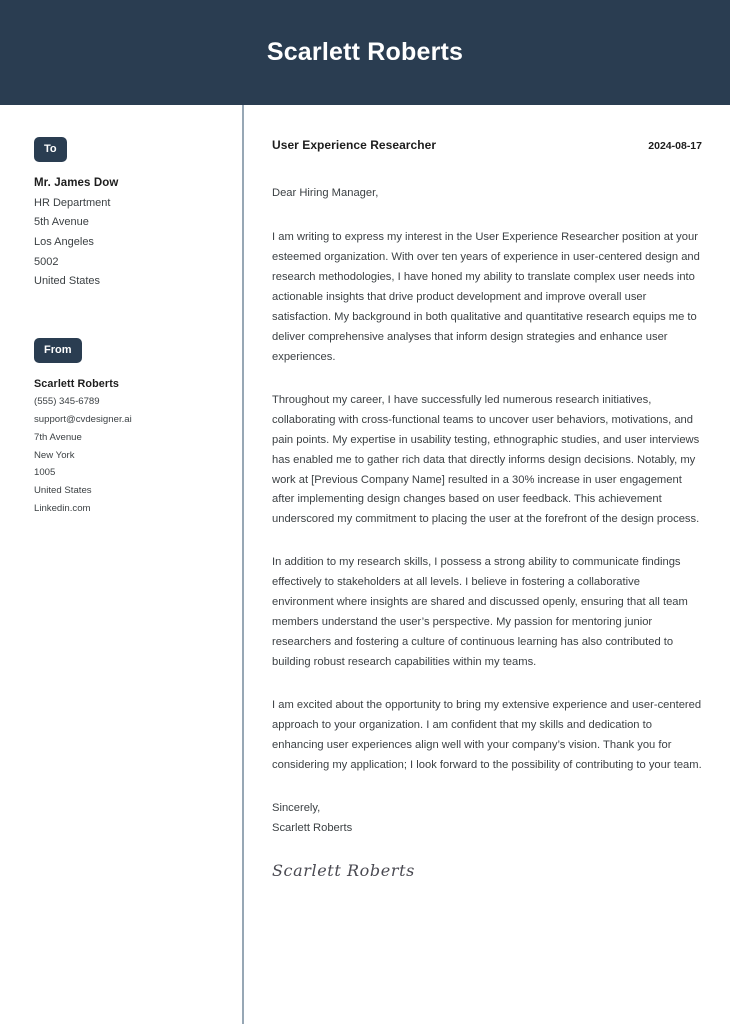 This screenshot has width=730, height=1024. Describe the element at coordinates (77, 383) in the screenshot. I see `sender-name: Scarlett Roberts` at that location.